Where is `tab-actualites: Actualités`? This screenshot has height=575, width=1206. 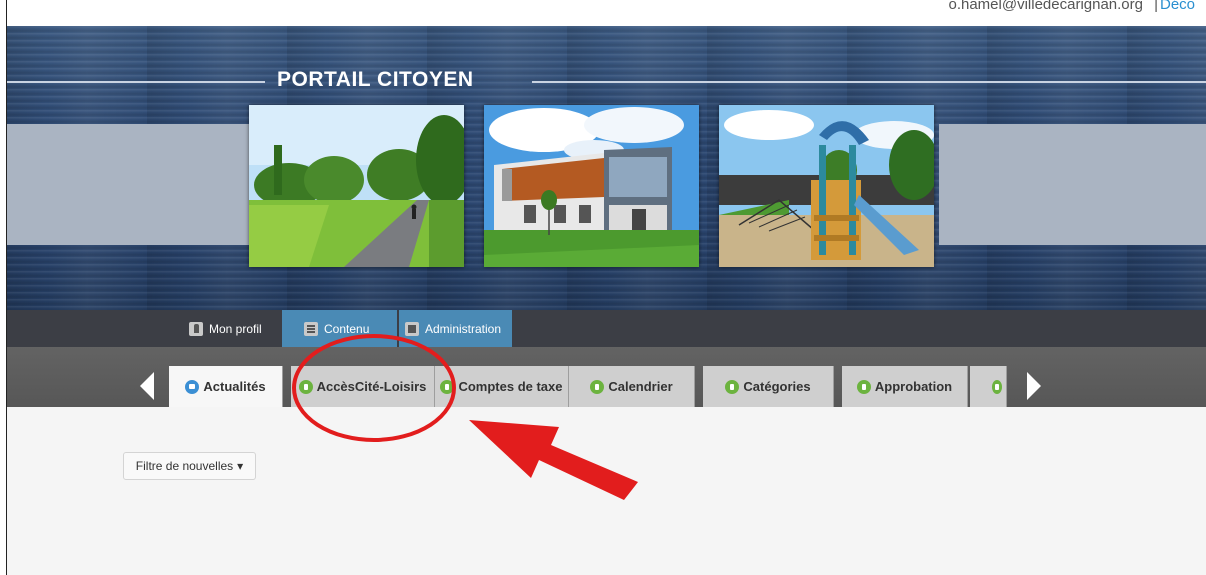
tab-actualites: Actualités is located at coordinates (226, 386).